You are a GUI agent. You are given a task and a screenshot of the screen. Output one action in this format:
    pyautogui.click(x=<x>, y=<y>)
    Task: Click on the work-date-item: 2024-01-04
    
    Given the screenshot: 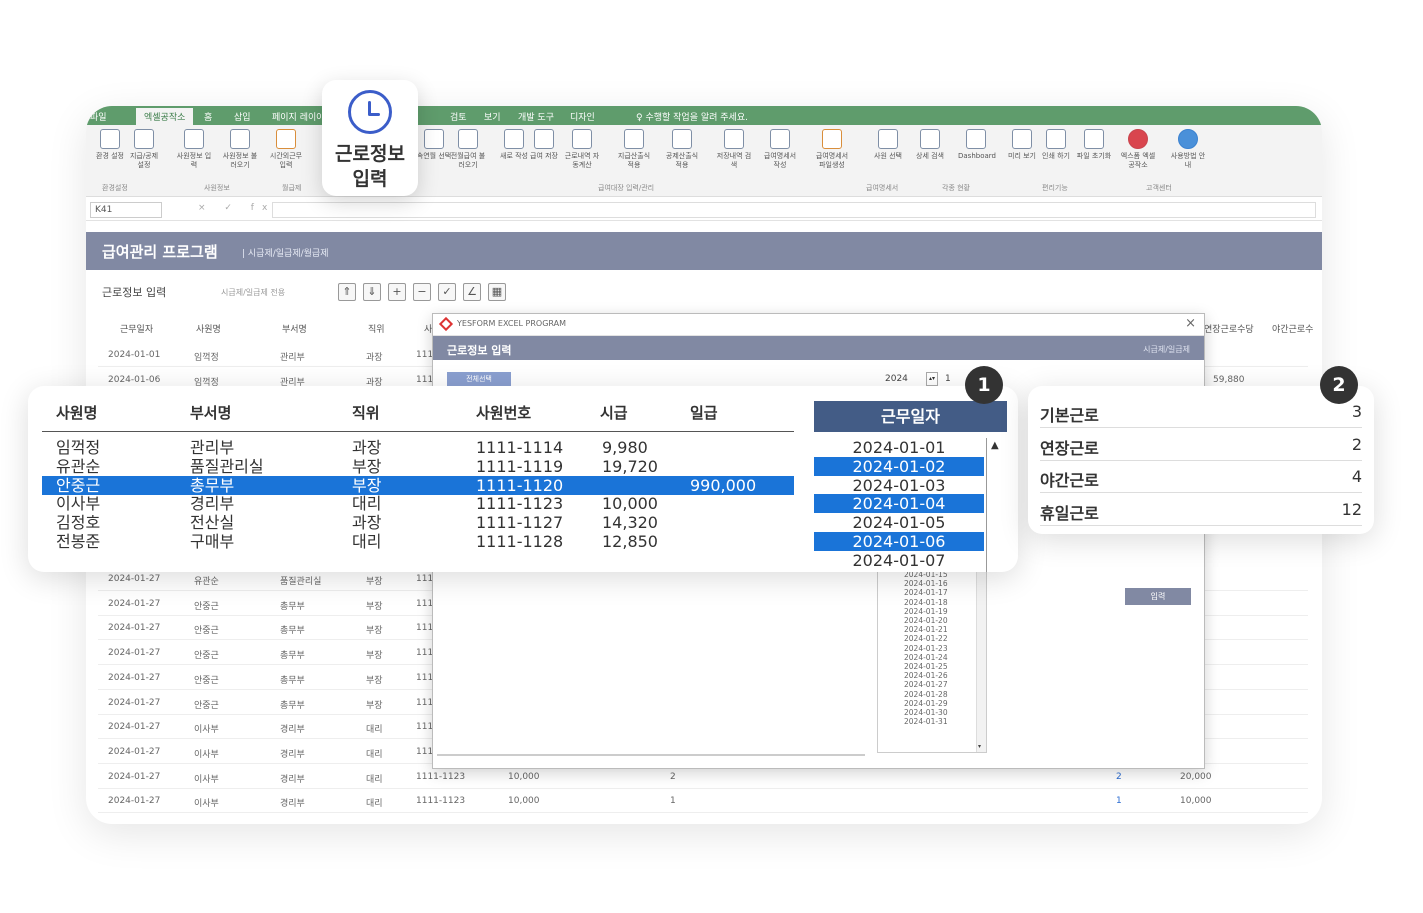 What is the action you would take?
    pyautogui.click(x=899, y=504)
    